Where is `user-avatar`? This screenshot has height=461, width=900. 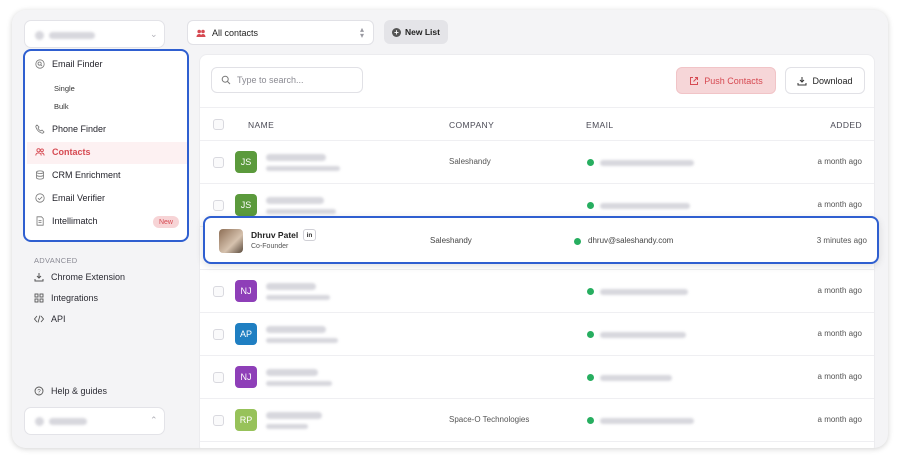
user-avatar is located at coordinates (39, 421).